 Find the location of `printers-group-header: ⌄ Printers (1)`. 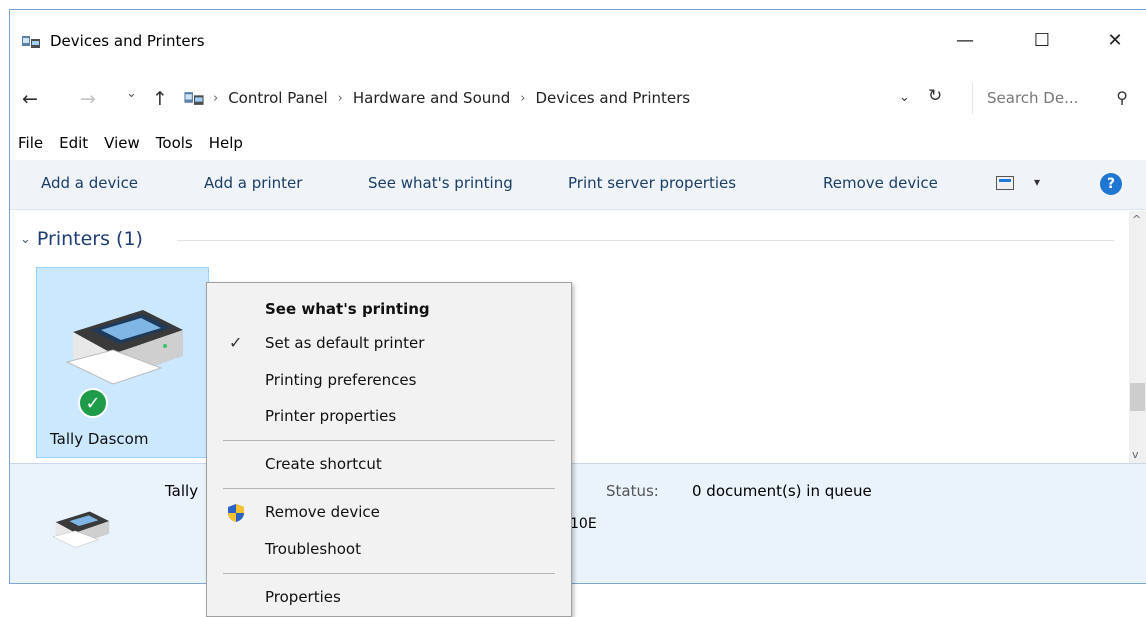

printers-group-header: ⌄ Printers (1) is located at coordinates (81, 239).